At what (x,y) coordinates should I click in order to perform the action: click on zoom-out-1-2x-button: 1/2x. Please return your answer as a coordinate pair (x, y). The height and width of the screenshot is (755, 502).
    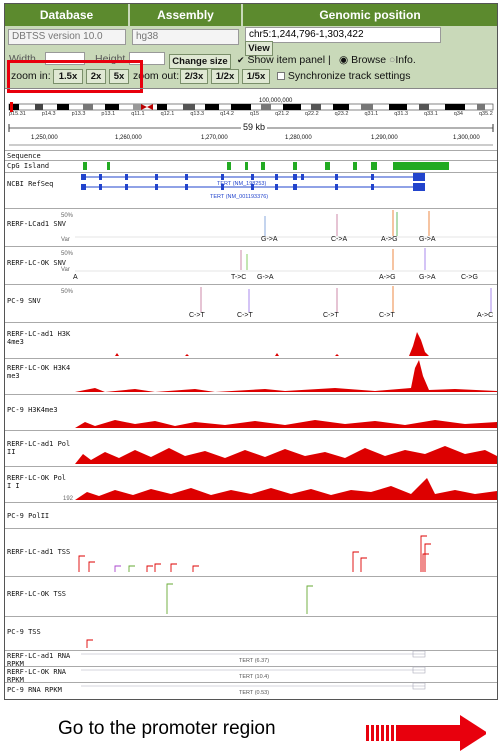
    Looking at the image, I should click on (225, 76).